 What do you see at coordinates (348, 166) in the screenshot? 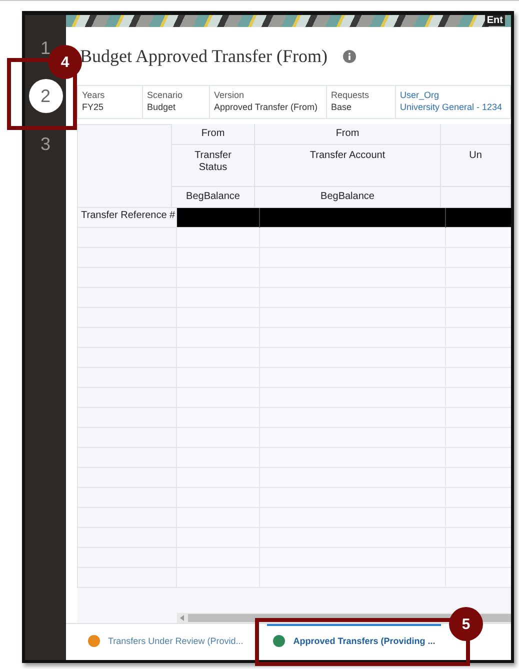
I see `column-header: Transfer Account` at bounding box center [348, 166].